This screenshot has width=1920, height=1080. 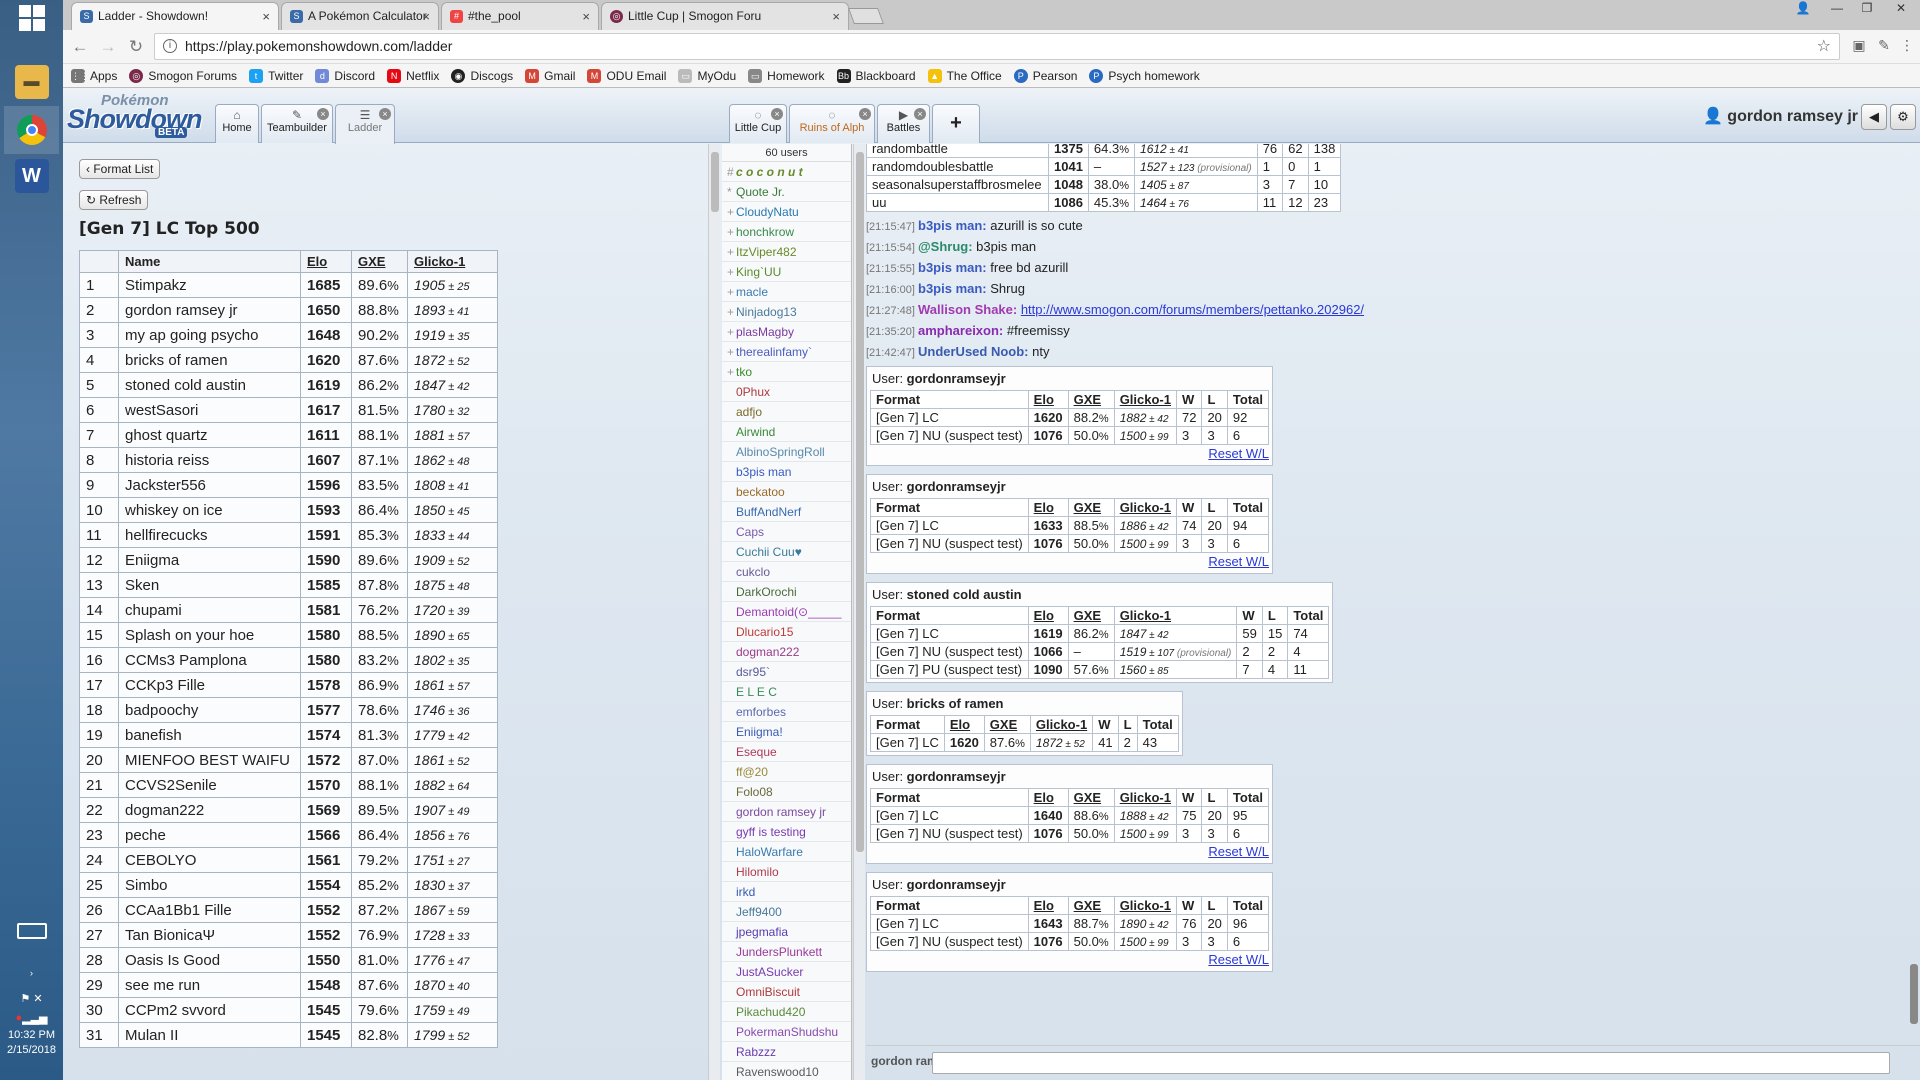 I want to click on user-list-item: + Ninjadog13, so click(x=786, y=312).